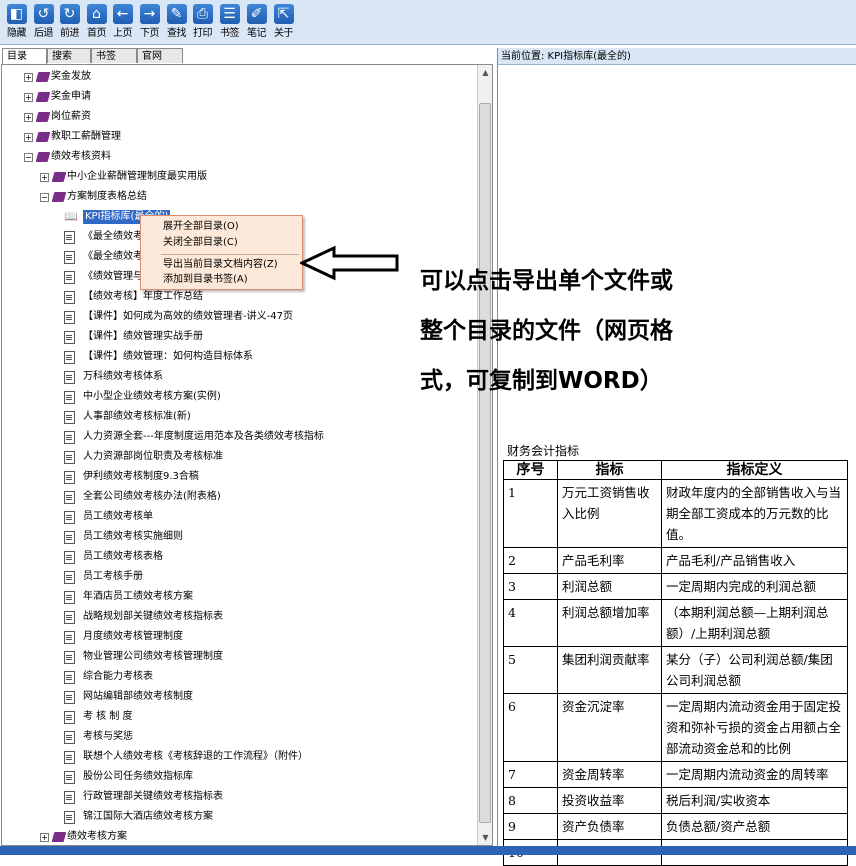 The height and width of the screenshot is (866, 856). What do you see at coordinates (201, 227) in the screenshot?
I see `menu-expand-all: 展开全部目录(O)` at bounding box center [201, 227].